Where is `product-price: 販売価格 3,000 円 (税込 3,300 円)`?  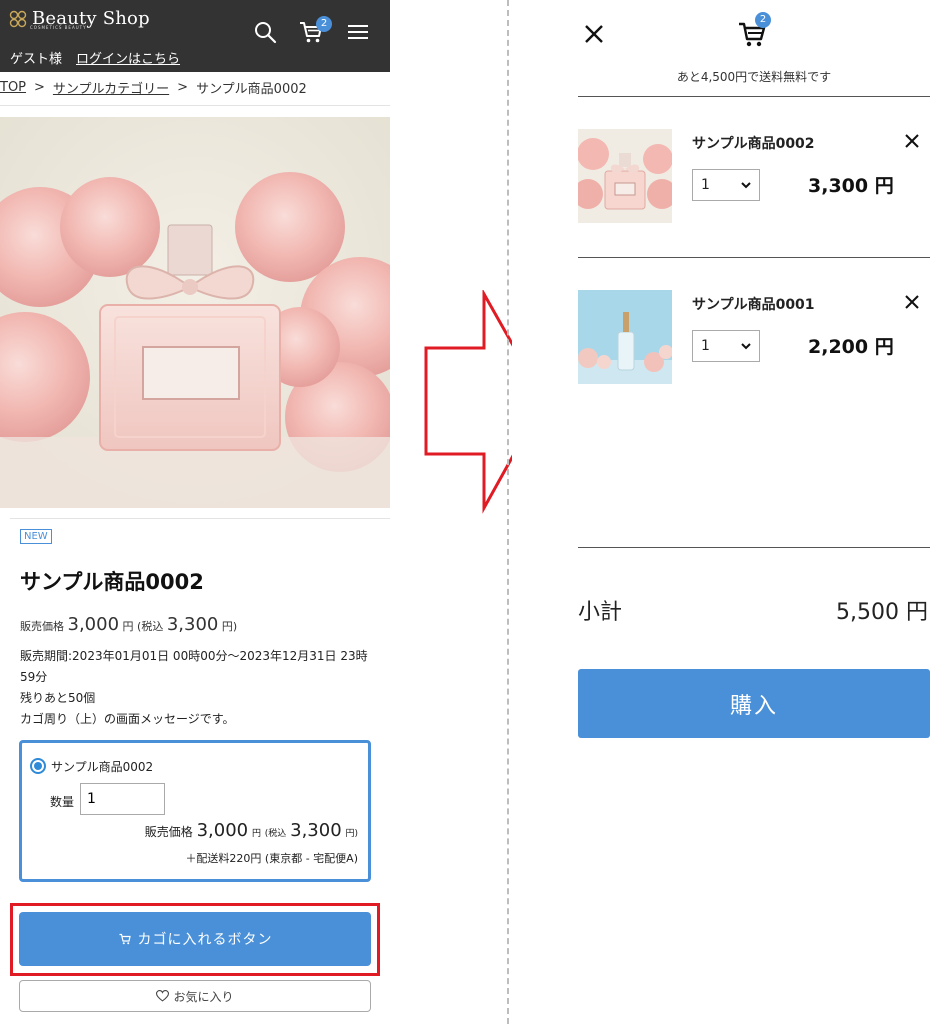 product-price: 販売価格 3,000 円 (税込 3,300 円) is located at coordinates (128, 624).